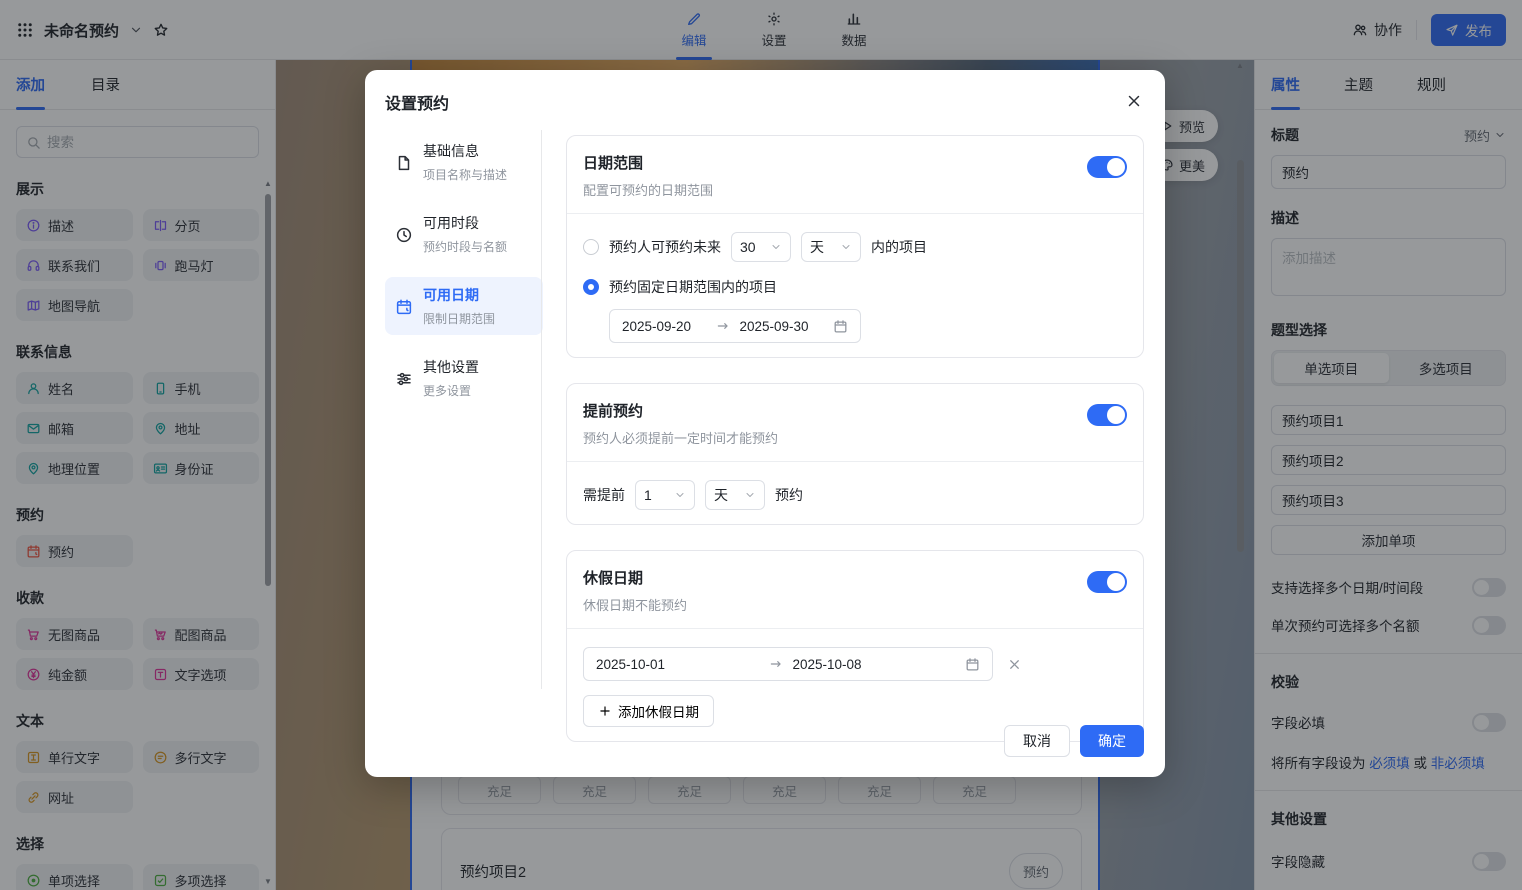  I want to click on remove-holiday-button, so click(1014, 664).